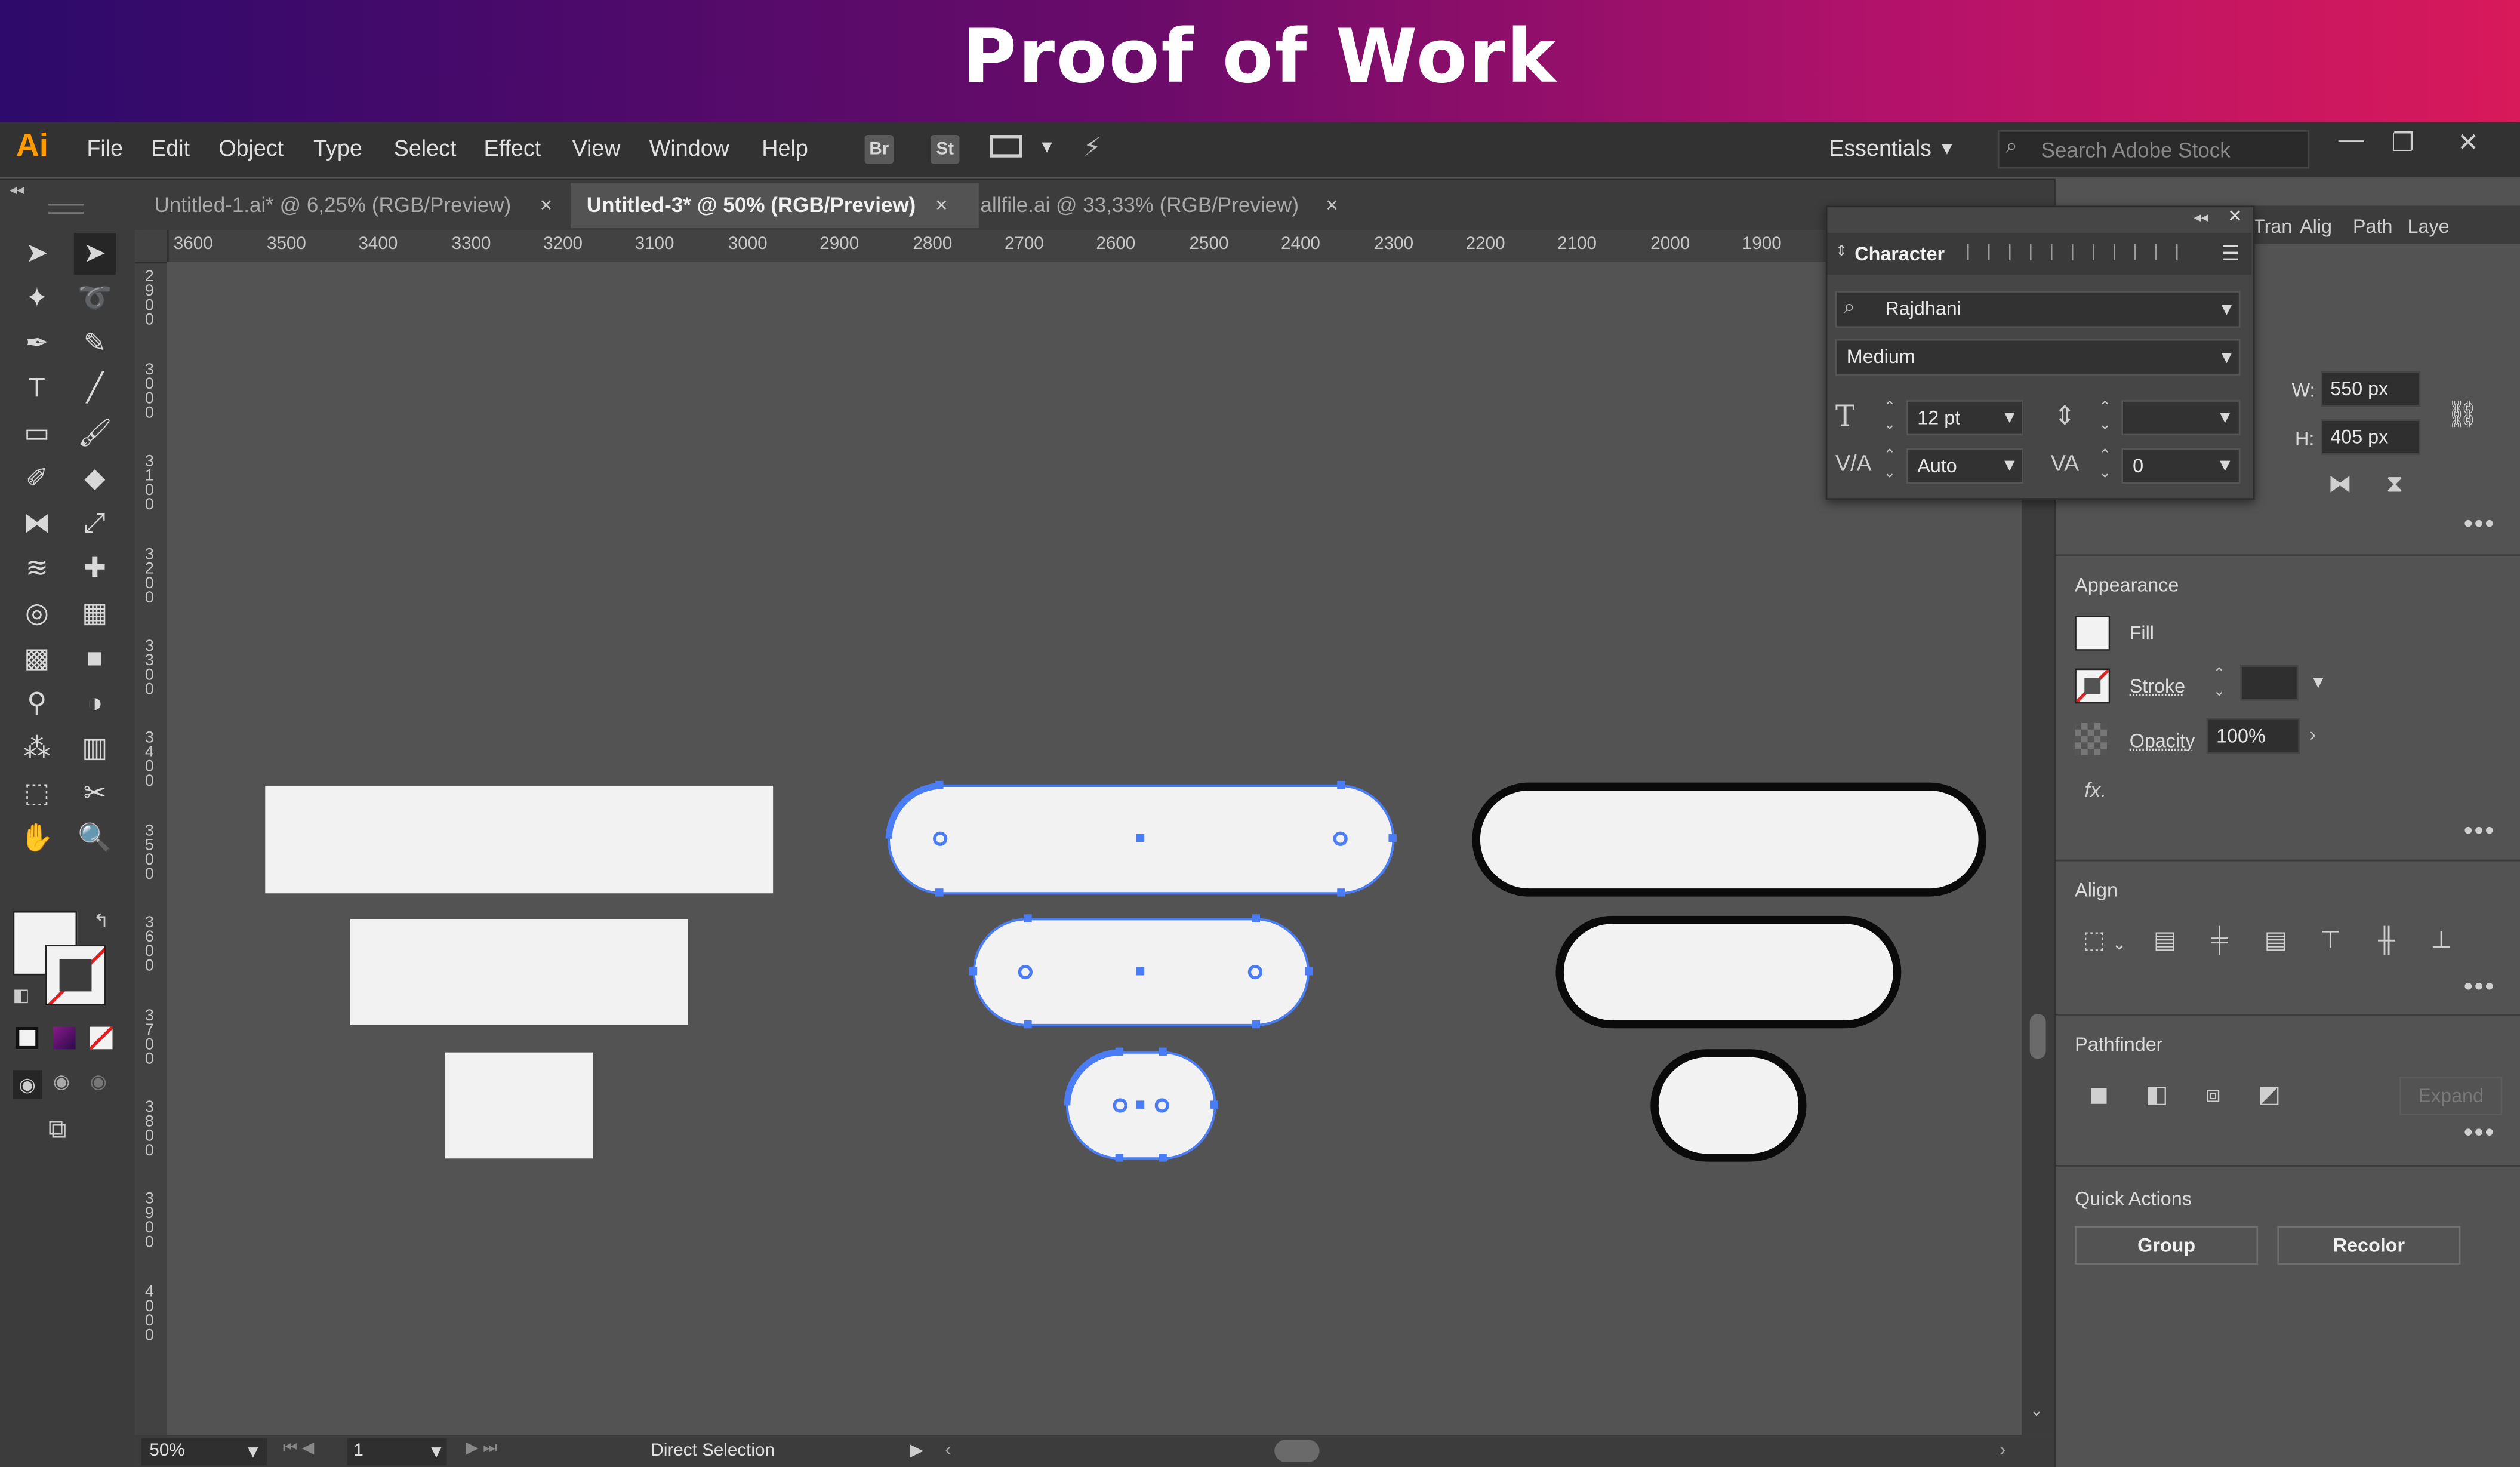 This screenshot has width=2520, height=1467. What do you see at coordinates (95, 839) in the screenshot?
I see `zoom-tool-icon: 🔍` at bounding box center [95, 839].